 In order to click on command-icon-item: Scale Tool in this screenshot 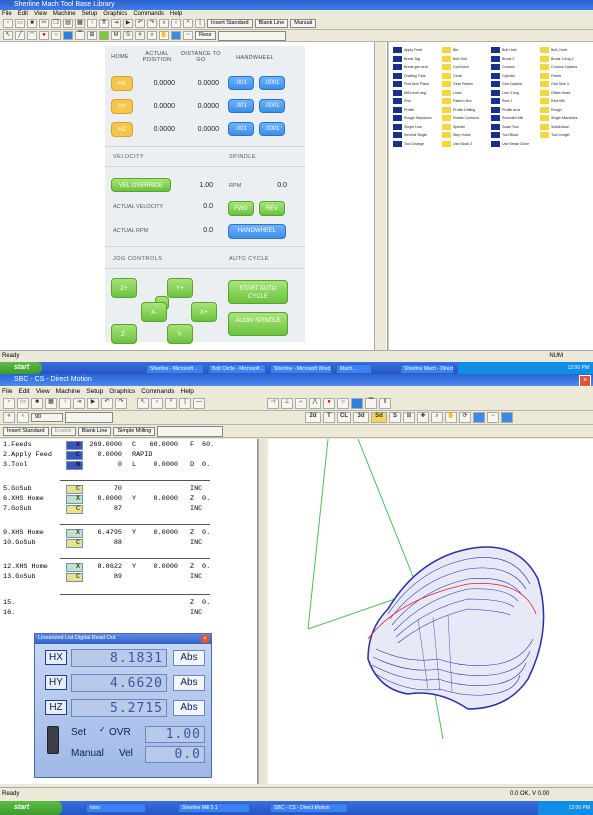, I will do `click(515, 127)`.